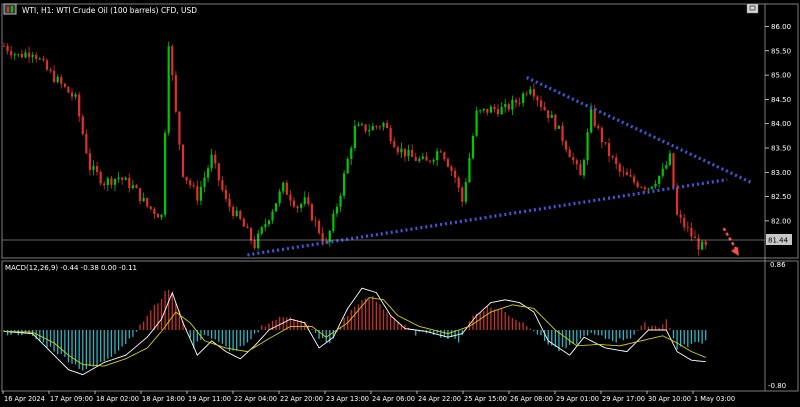 The image size is (800, 407). I want to click on time-tick-label: 29 Apr 17:00, so click(623, 399).